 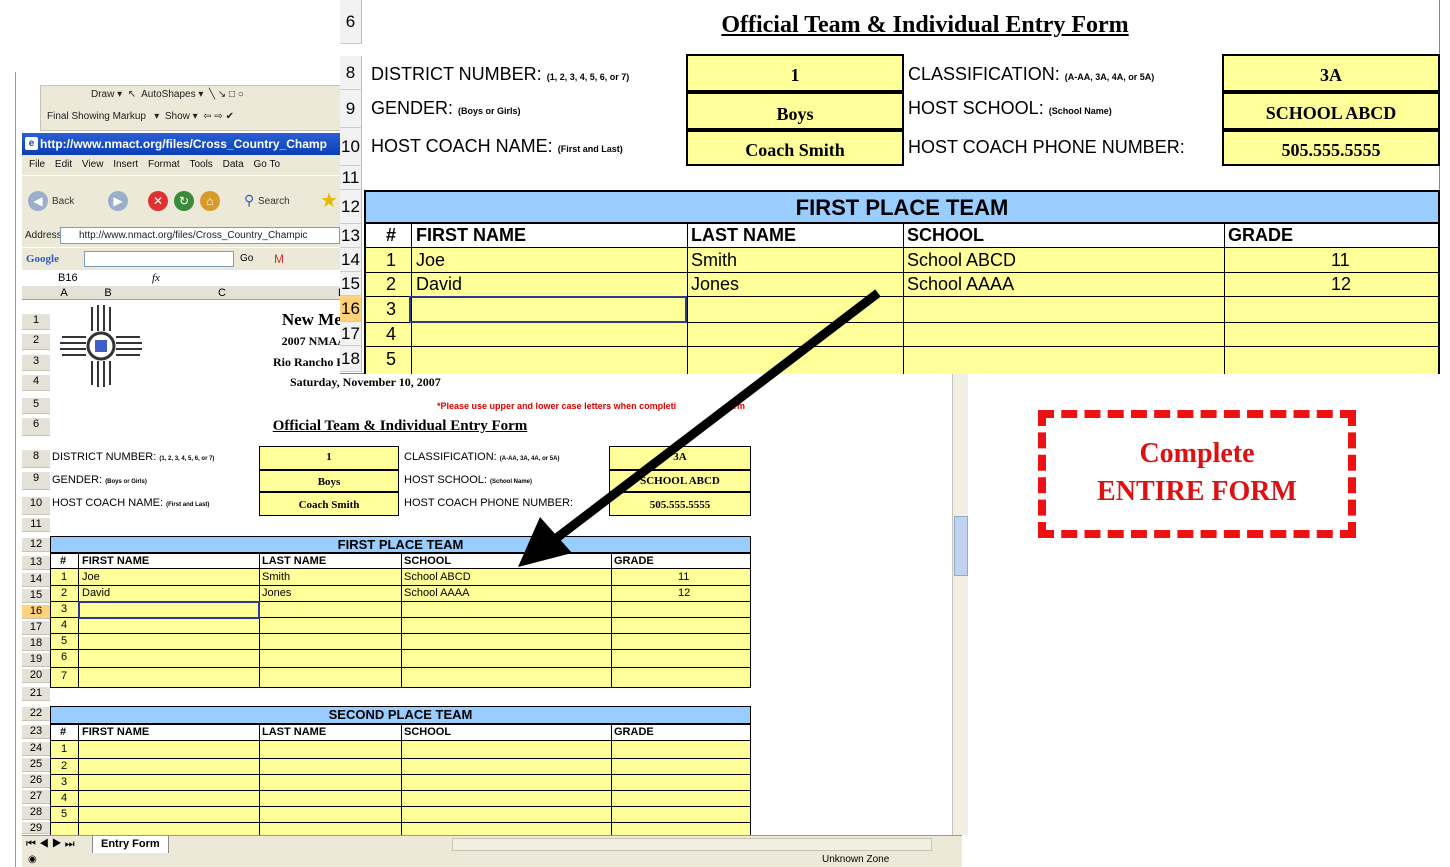 What do you see at coordinates (59, 278) in the screenshot?
I see `name-box: B16` at bounding box center [59, 278].